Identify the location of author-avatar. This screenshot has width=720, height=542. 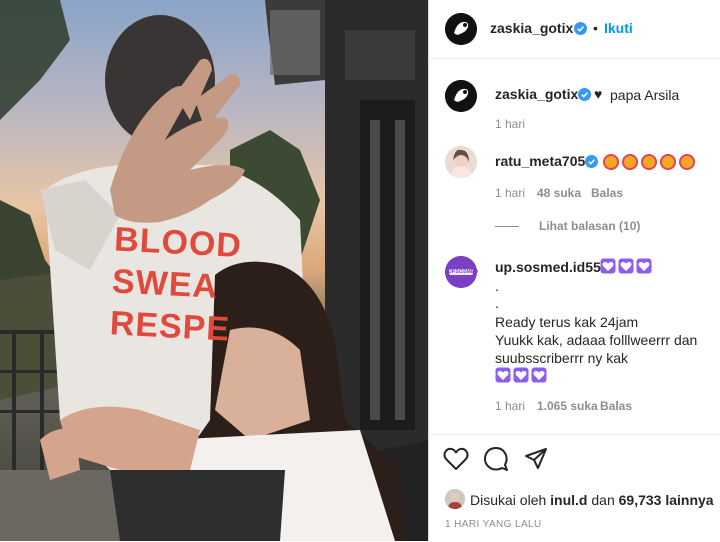
(461, 29).